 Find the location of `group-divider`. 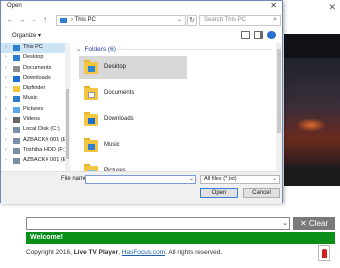

group-divider is located at coordinates (194, 49).